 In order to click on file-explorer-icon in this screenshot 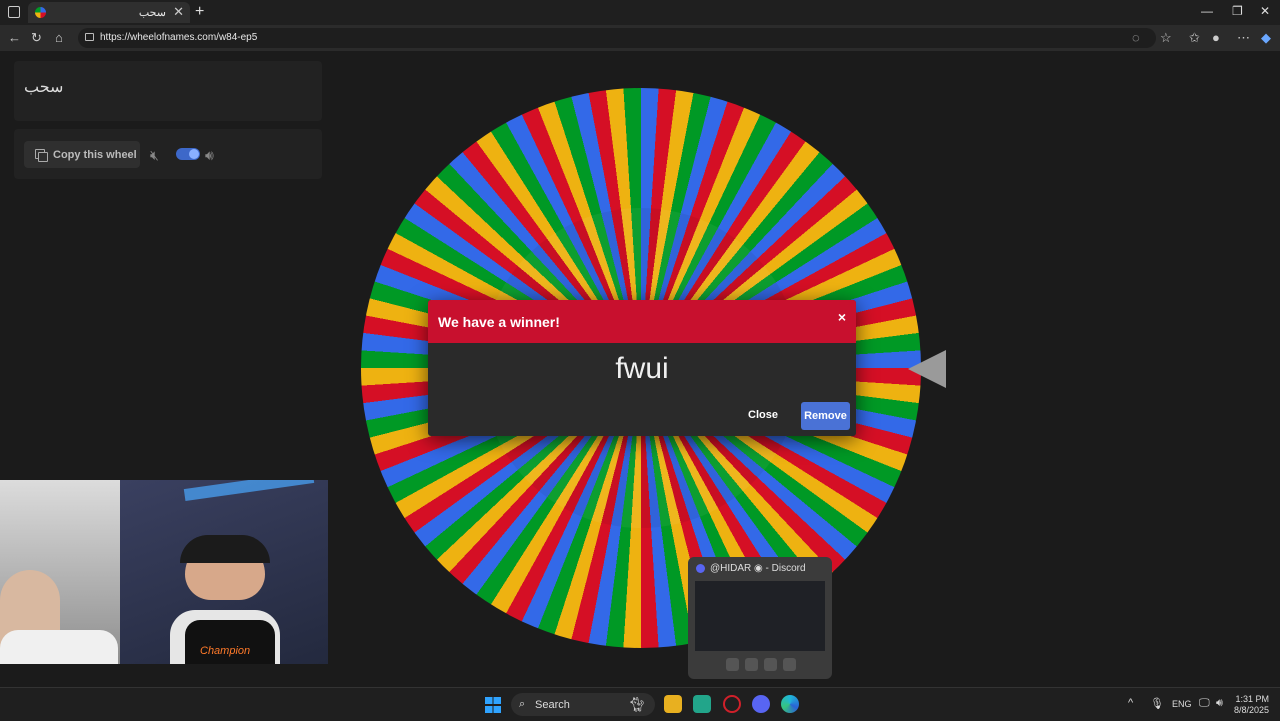, I will do `click(673, 704)`.